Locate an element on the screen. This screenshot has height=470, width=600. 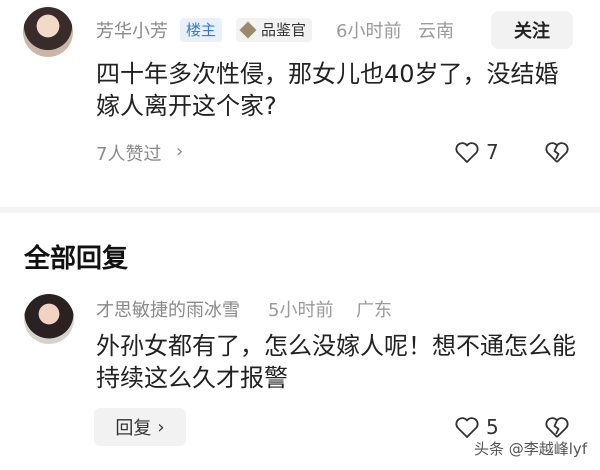
replies-section-title: 全部回复 is located at coordinates (76, 259).